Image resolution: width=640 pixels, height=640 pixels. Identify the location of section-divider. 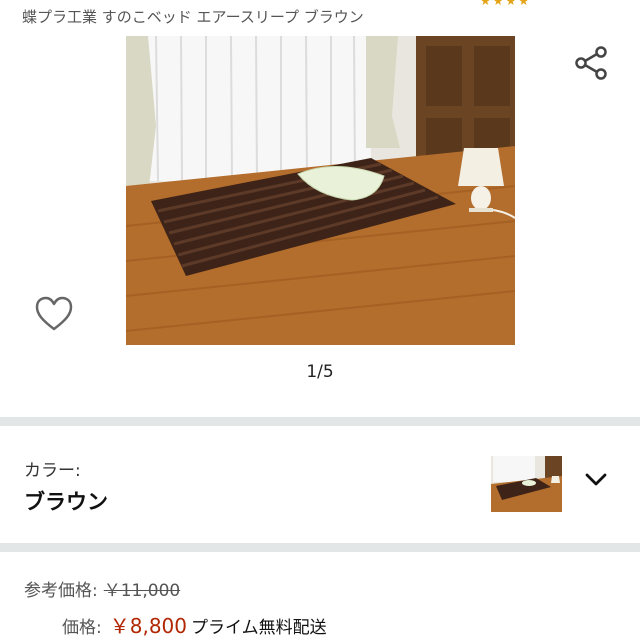
(320, 421).